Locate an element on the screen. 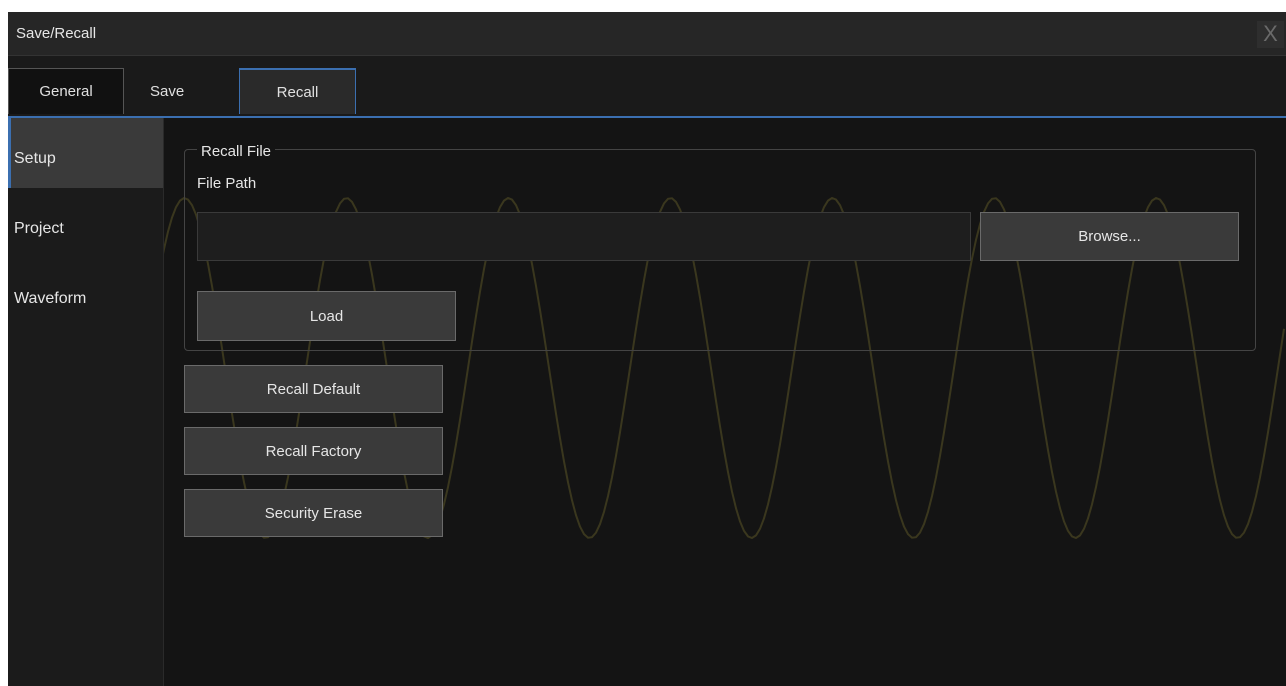  sidebar-item-waveform: Waveform is located at coordinates (85, 293).